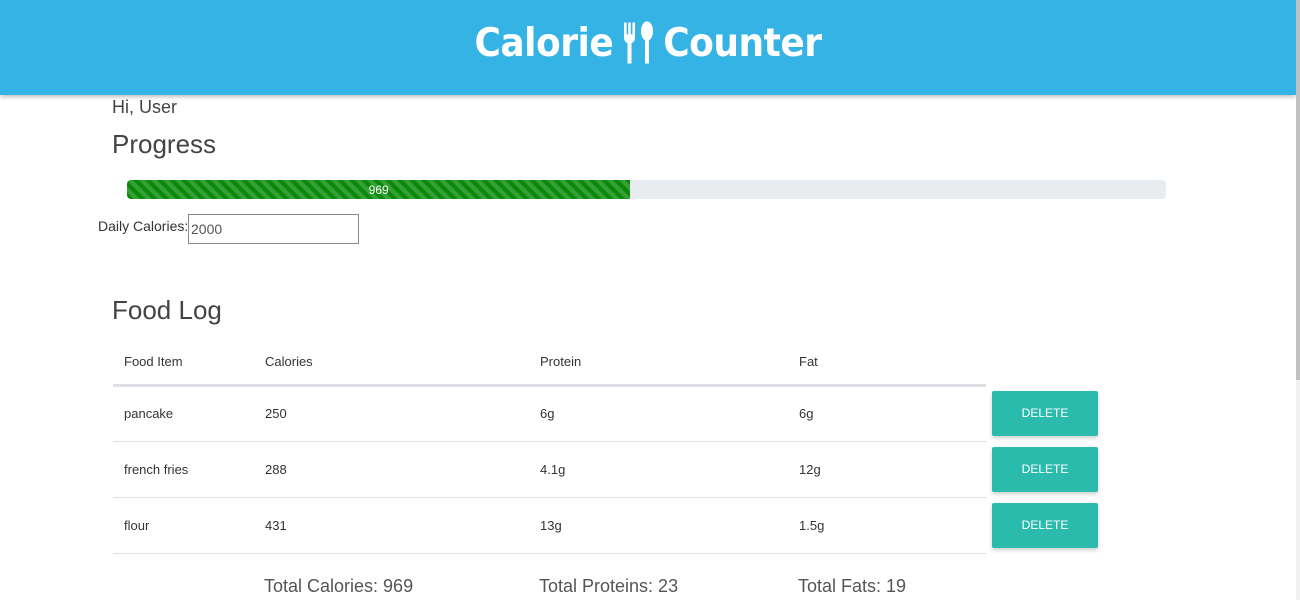 This screenshot has width=1300, height=600. Describe the element at coordinates (646, 189) in the screenshot. I see `calorie-progress-bar: 969` at that location.